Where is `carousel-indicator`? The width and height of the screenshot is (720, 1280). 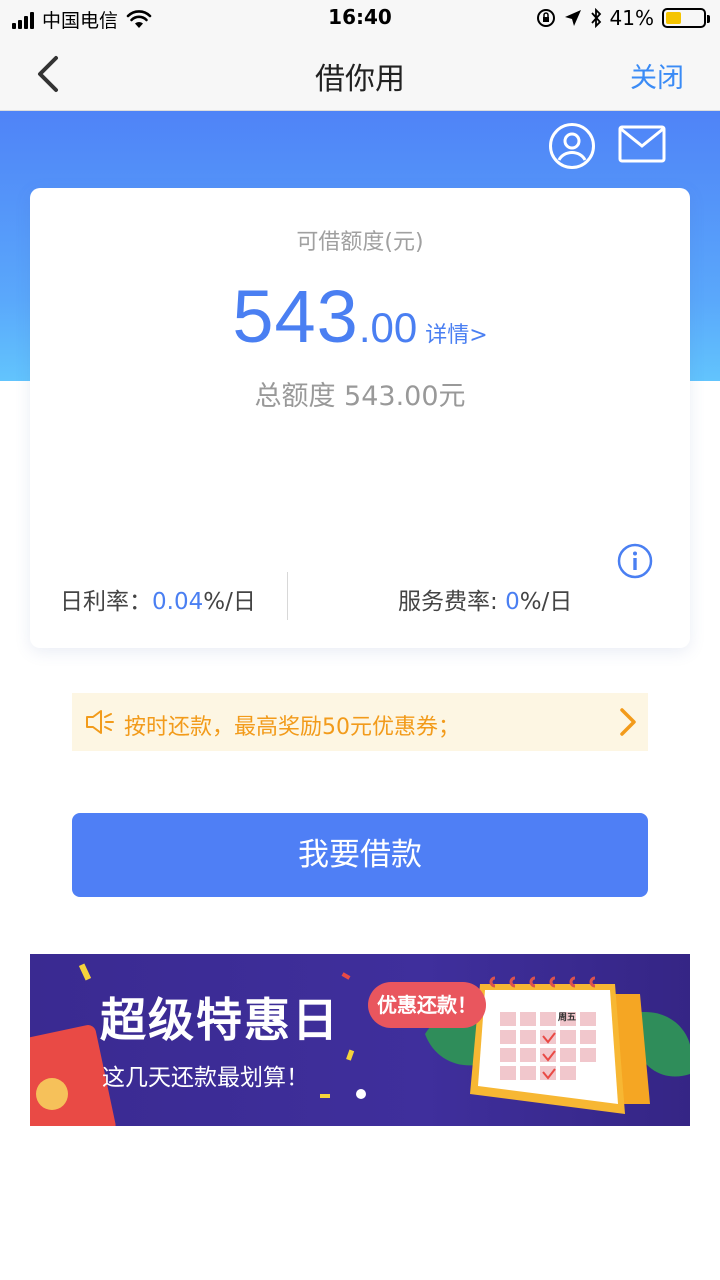
carousel-indicator is located at coordinates (361, 1094).